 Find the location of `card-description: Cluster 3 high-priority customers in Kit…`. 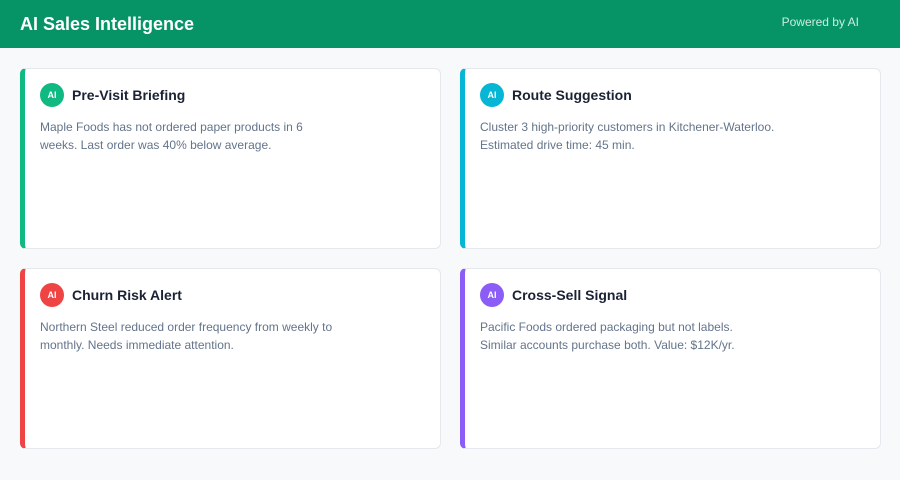

card-description: Cluster 3 high-priority customers in Kit… is located at coordinates (627, 136).